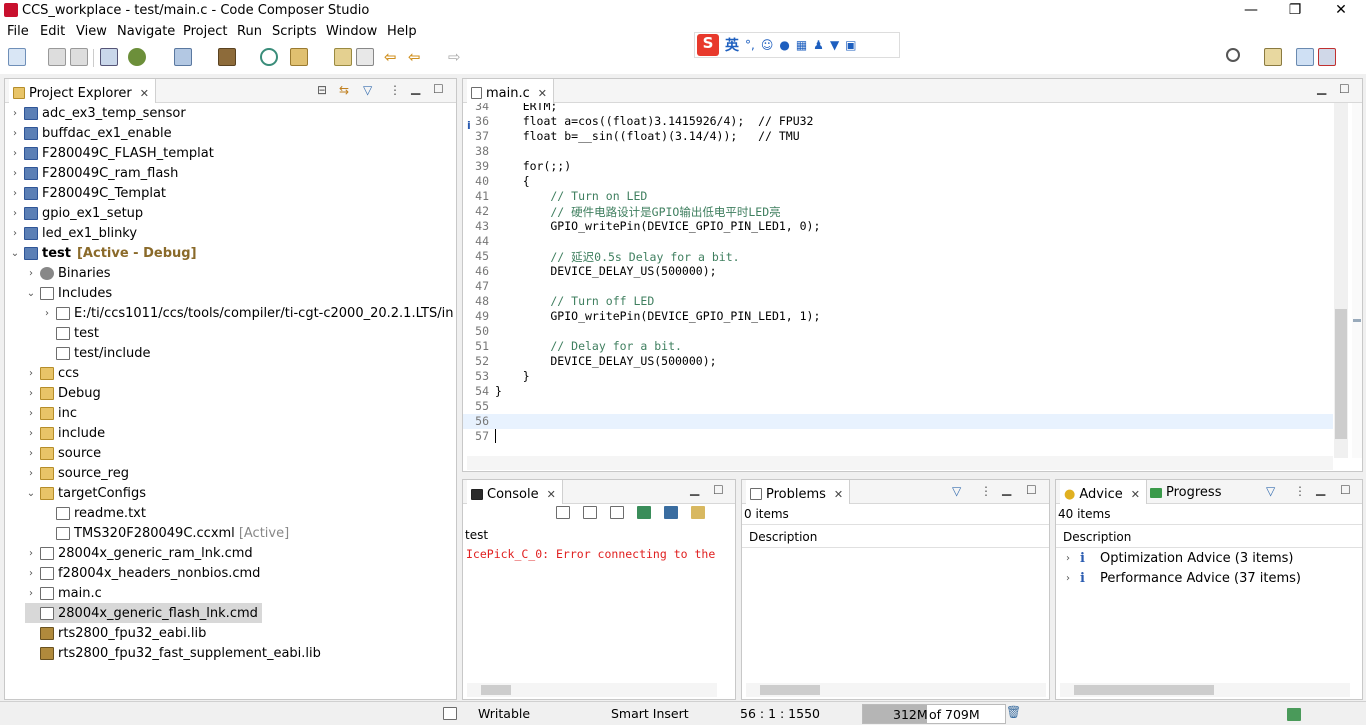  I want to click on debug-bug-icon, so click(137, 57).